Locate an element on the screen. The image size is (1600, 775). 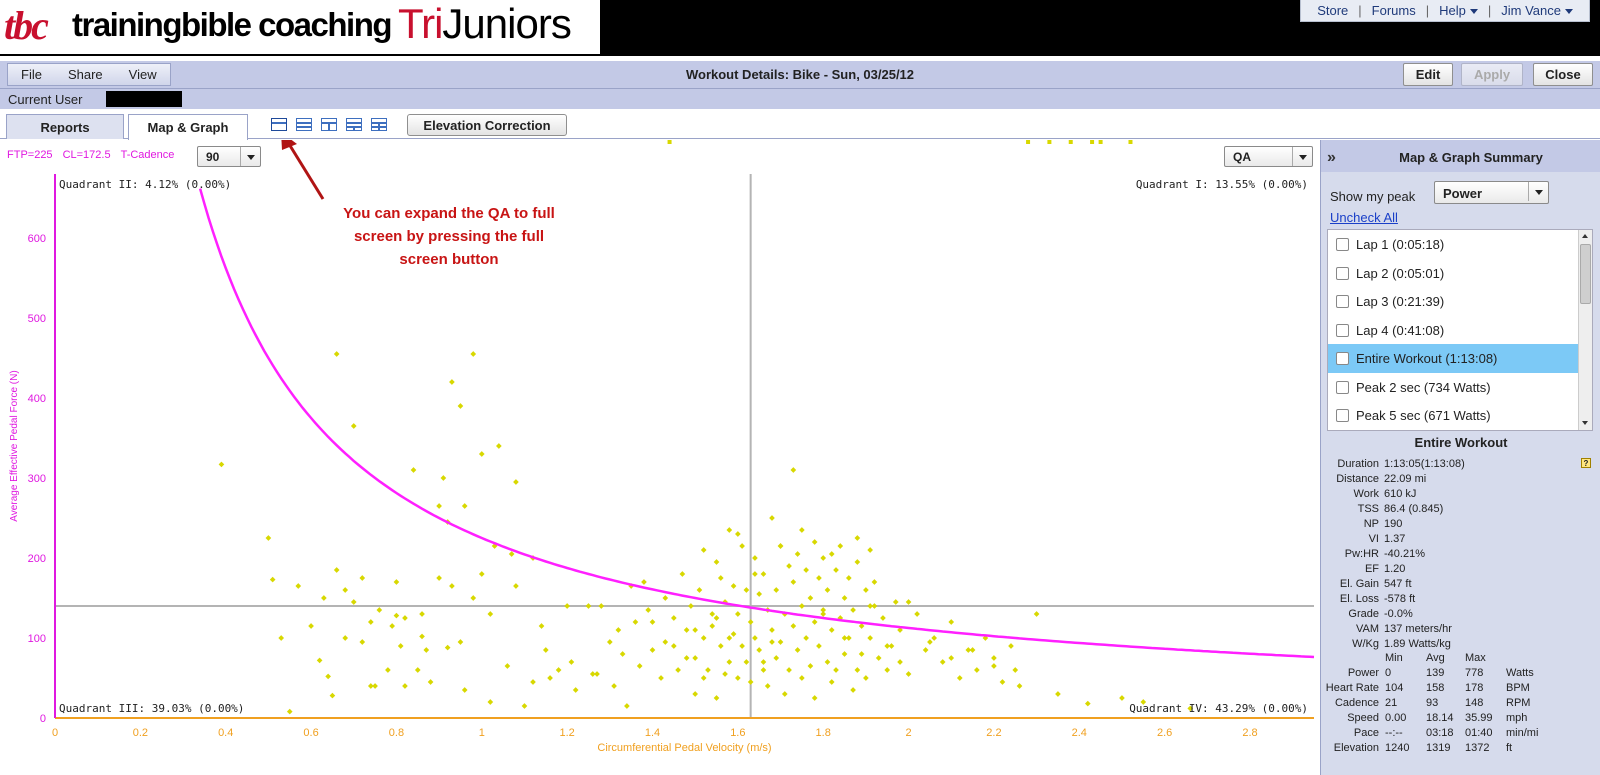
nav-store-link: Store is located at coordinates (1332, 10).